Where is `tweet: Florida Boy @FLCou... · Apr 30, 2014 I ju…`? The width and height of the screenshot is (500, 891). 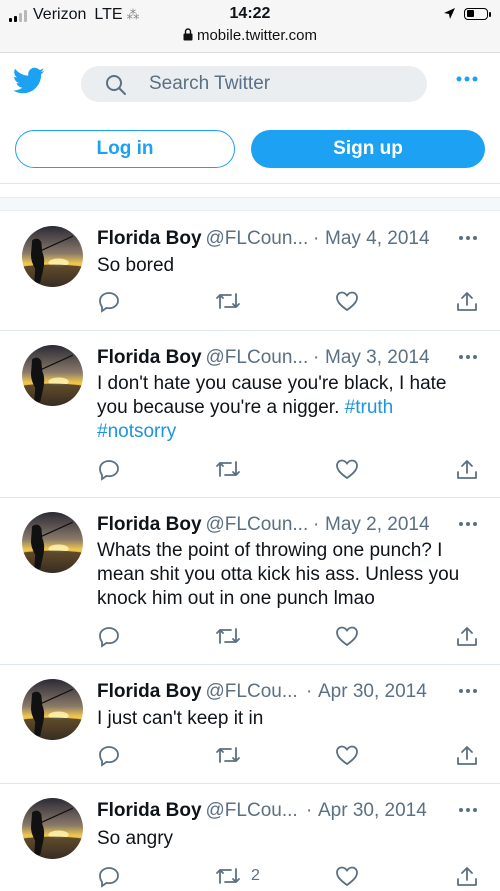
tweet: Florida Boy @FLCou... · Apr 30, 2014 I ju… is located at coordinates (250, 724).